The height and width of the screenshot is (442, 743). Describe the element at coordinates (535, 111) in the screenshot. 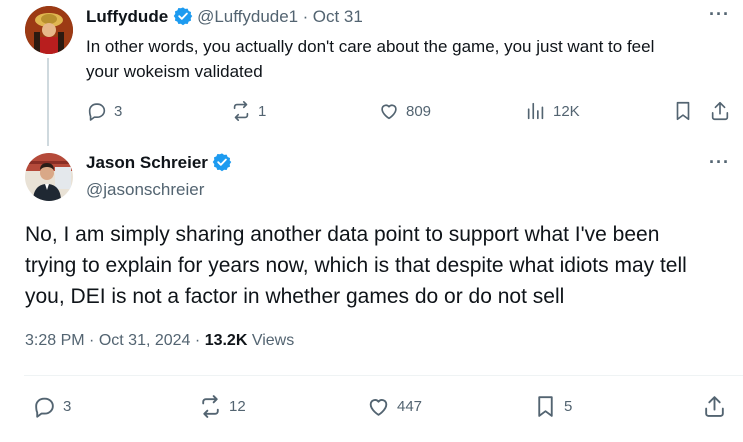

I see `views-icon` at that location.